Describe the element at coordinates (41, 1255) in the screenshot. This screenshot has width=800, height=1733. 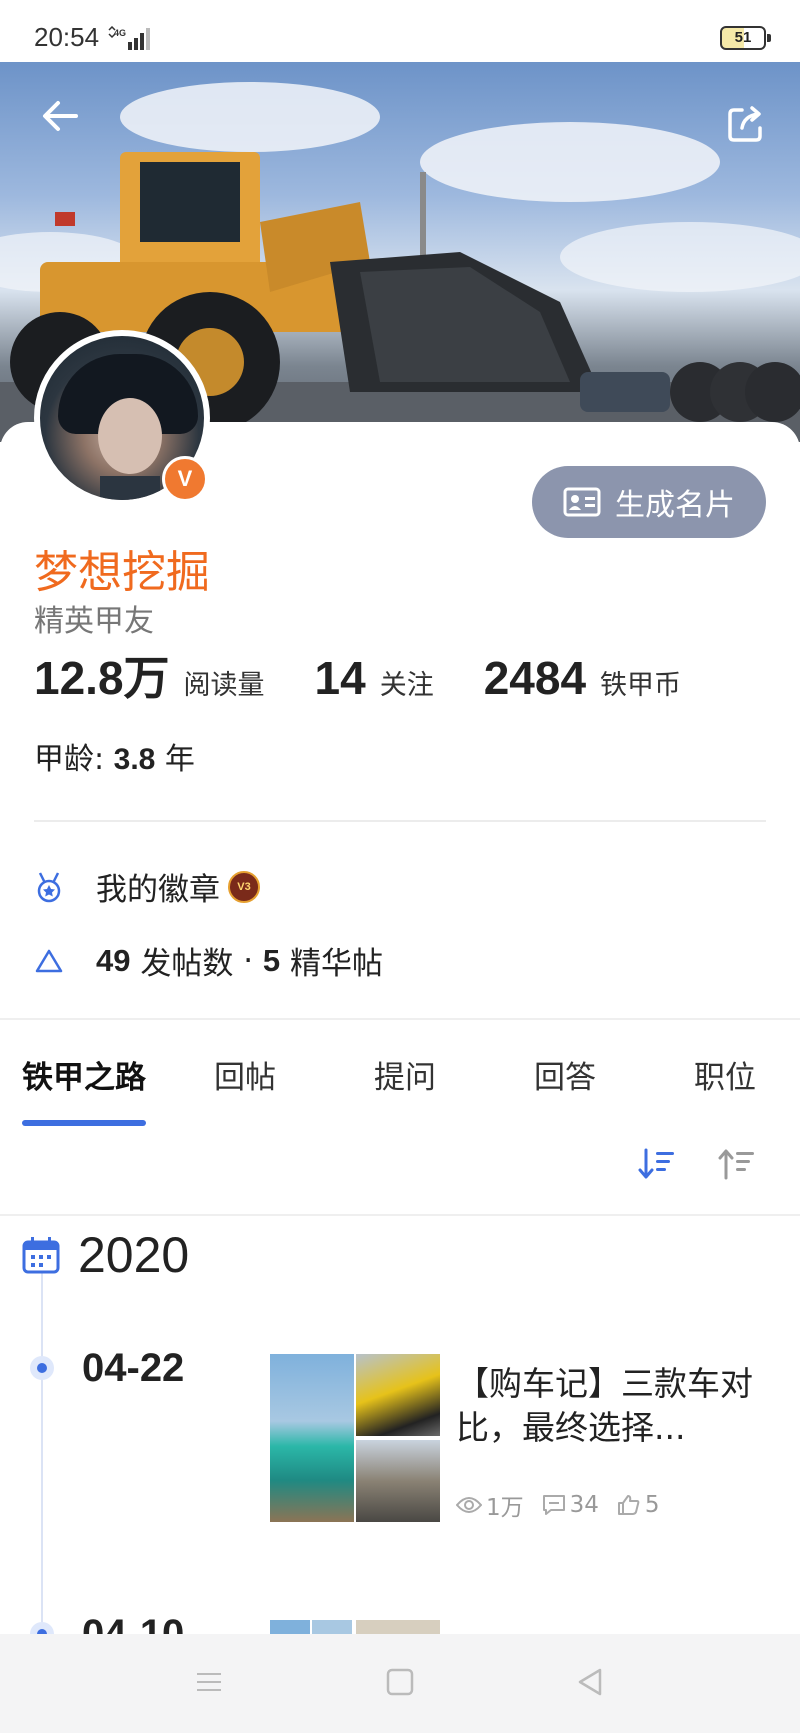
I see `calendar-icon` at that location.